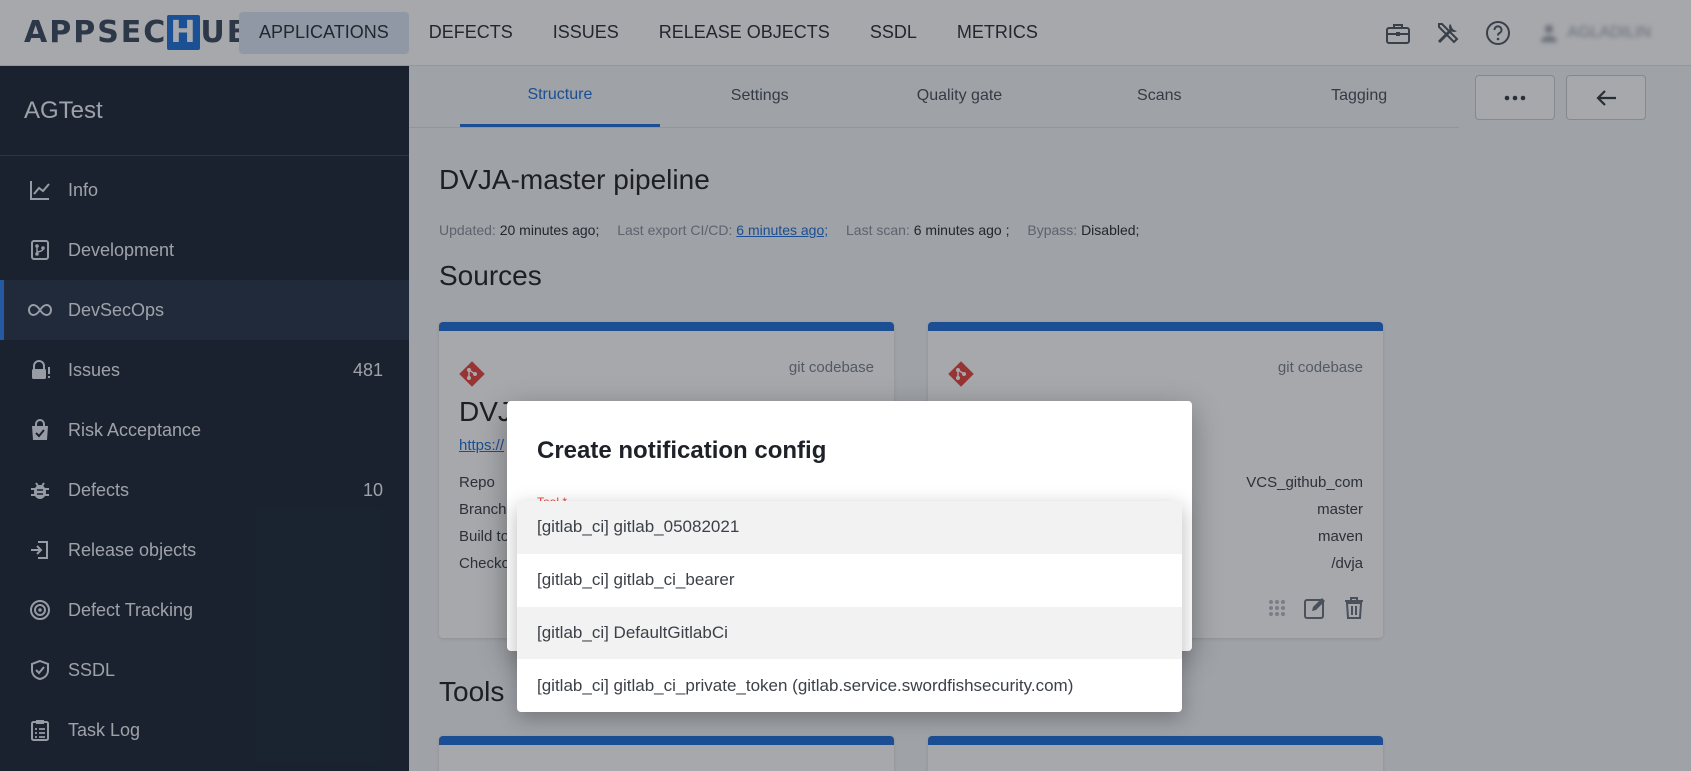 Image resolution: width=1691 pixels, height=771 pixels. I want to click on tool-option: [gitlab_ci] gitlab_05082021, so click(849, 527).